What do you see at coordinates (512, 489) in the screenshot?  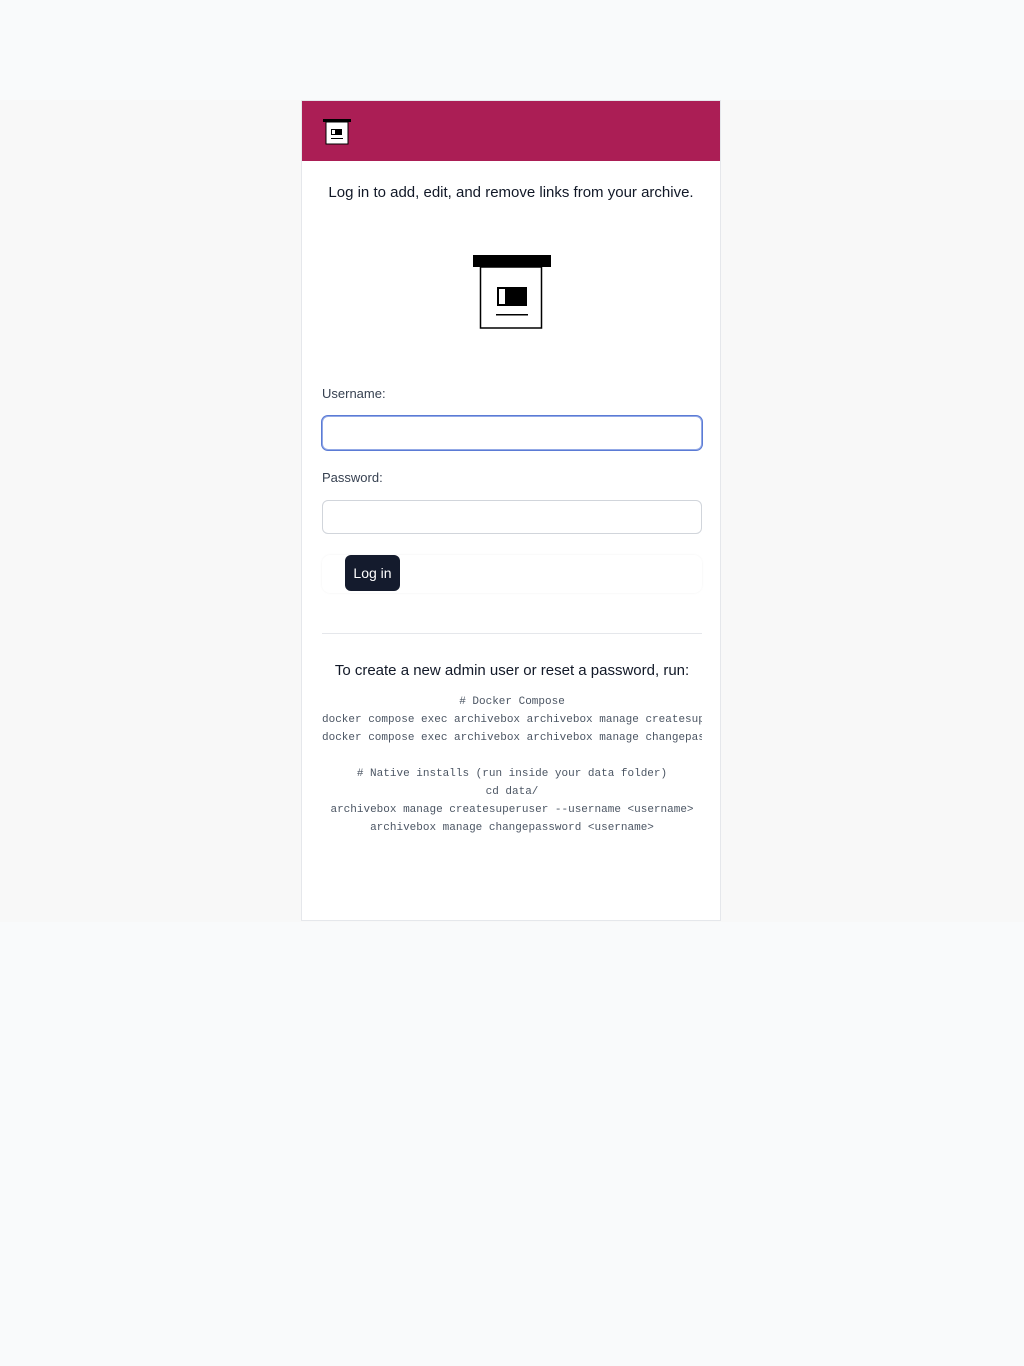 I see `login-form: Username: Password: Log in` at bounding box center [512, 489].